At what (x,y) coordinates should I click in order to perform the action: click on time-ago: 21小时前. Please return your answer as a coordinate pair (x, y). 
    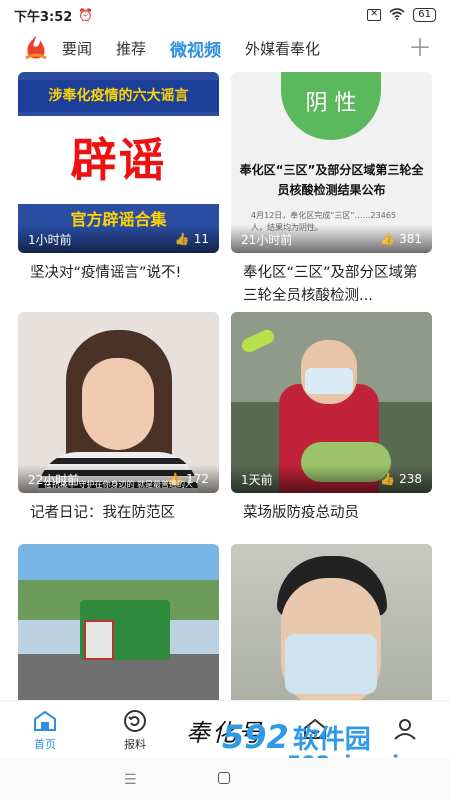
    Looking at the image, I should click on (267, 239).